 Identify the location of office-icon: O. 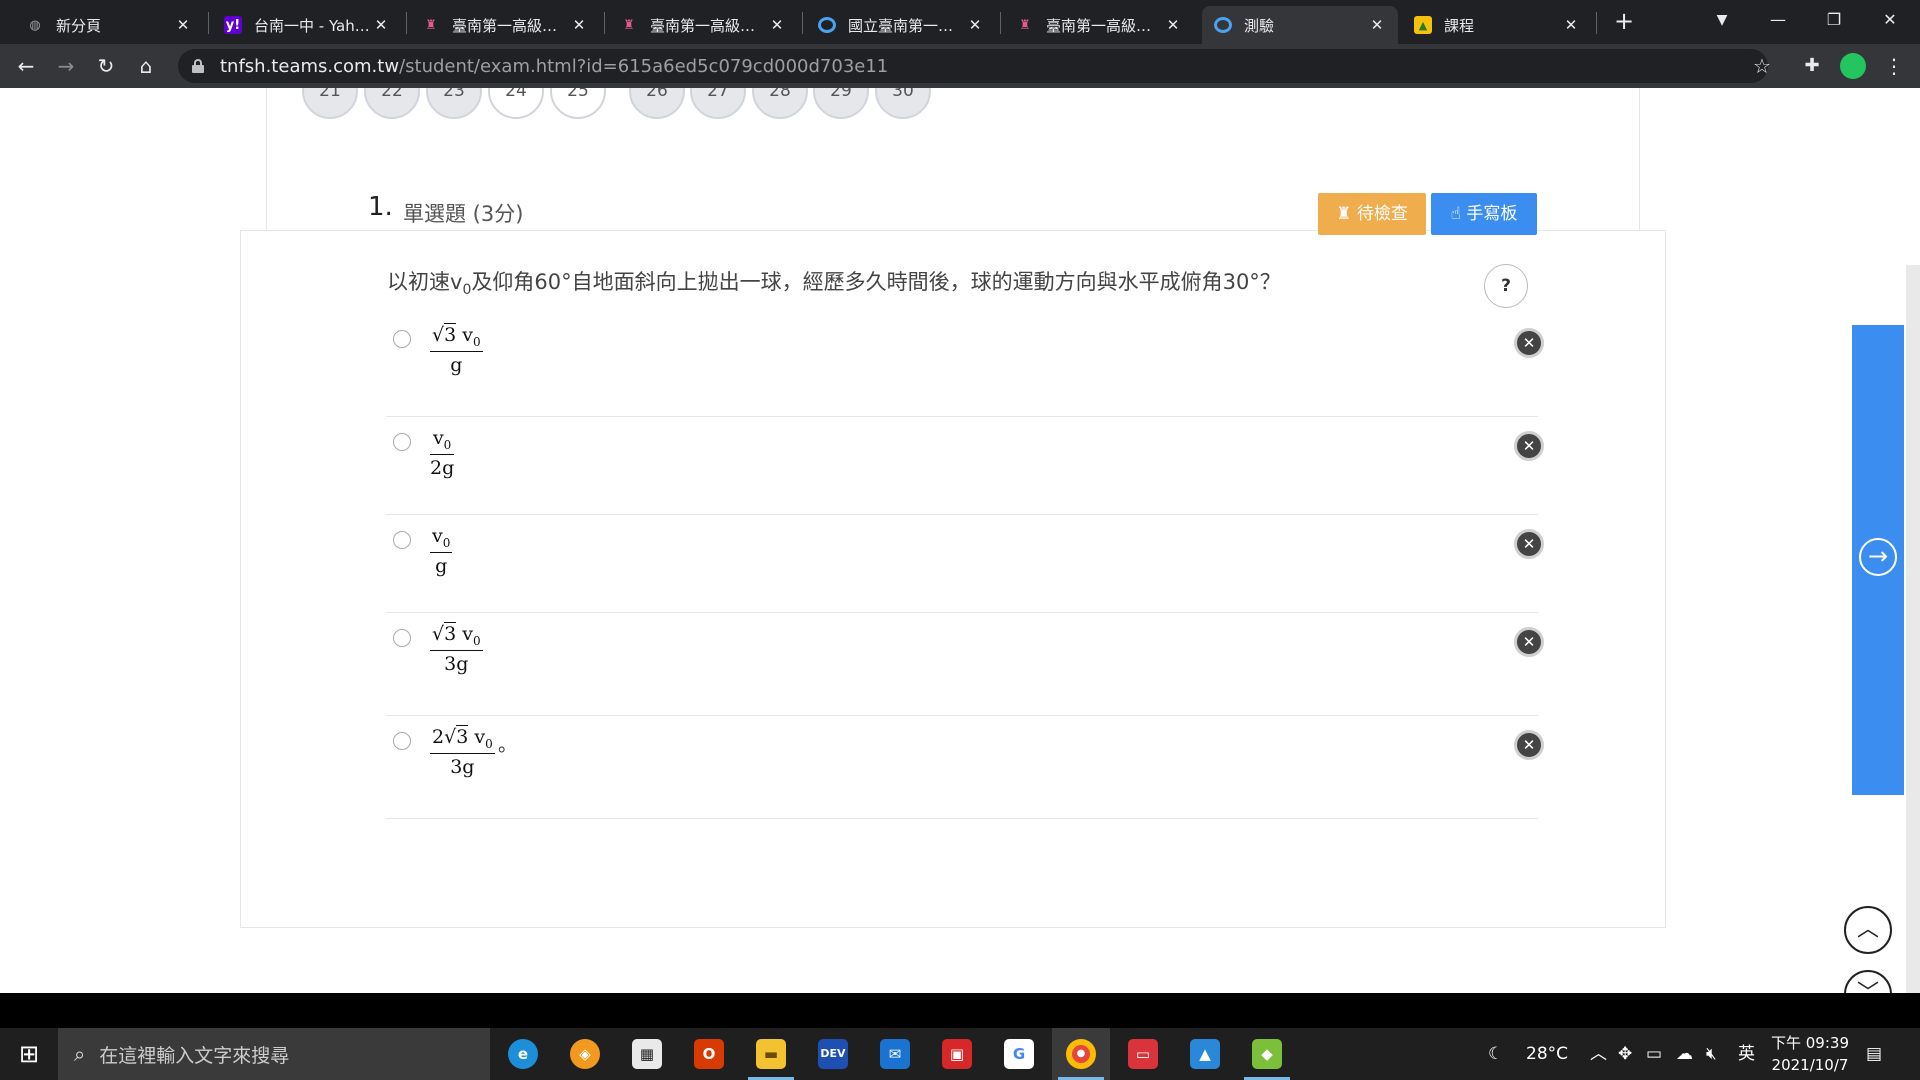
(709, 1054).